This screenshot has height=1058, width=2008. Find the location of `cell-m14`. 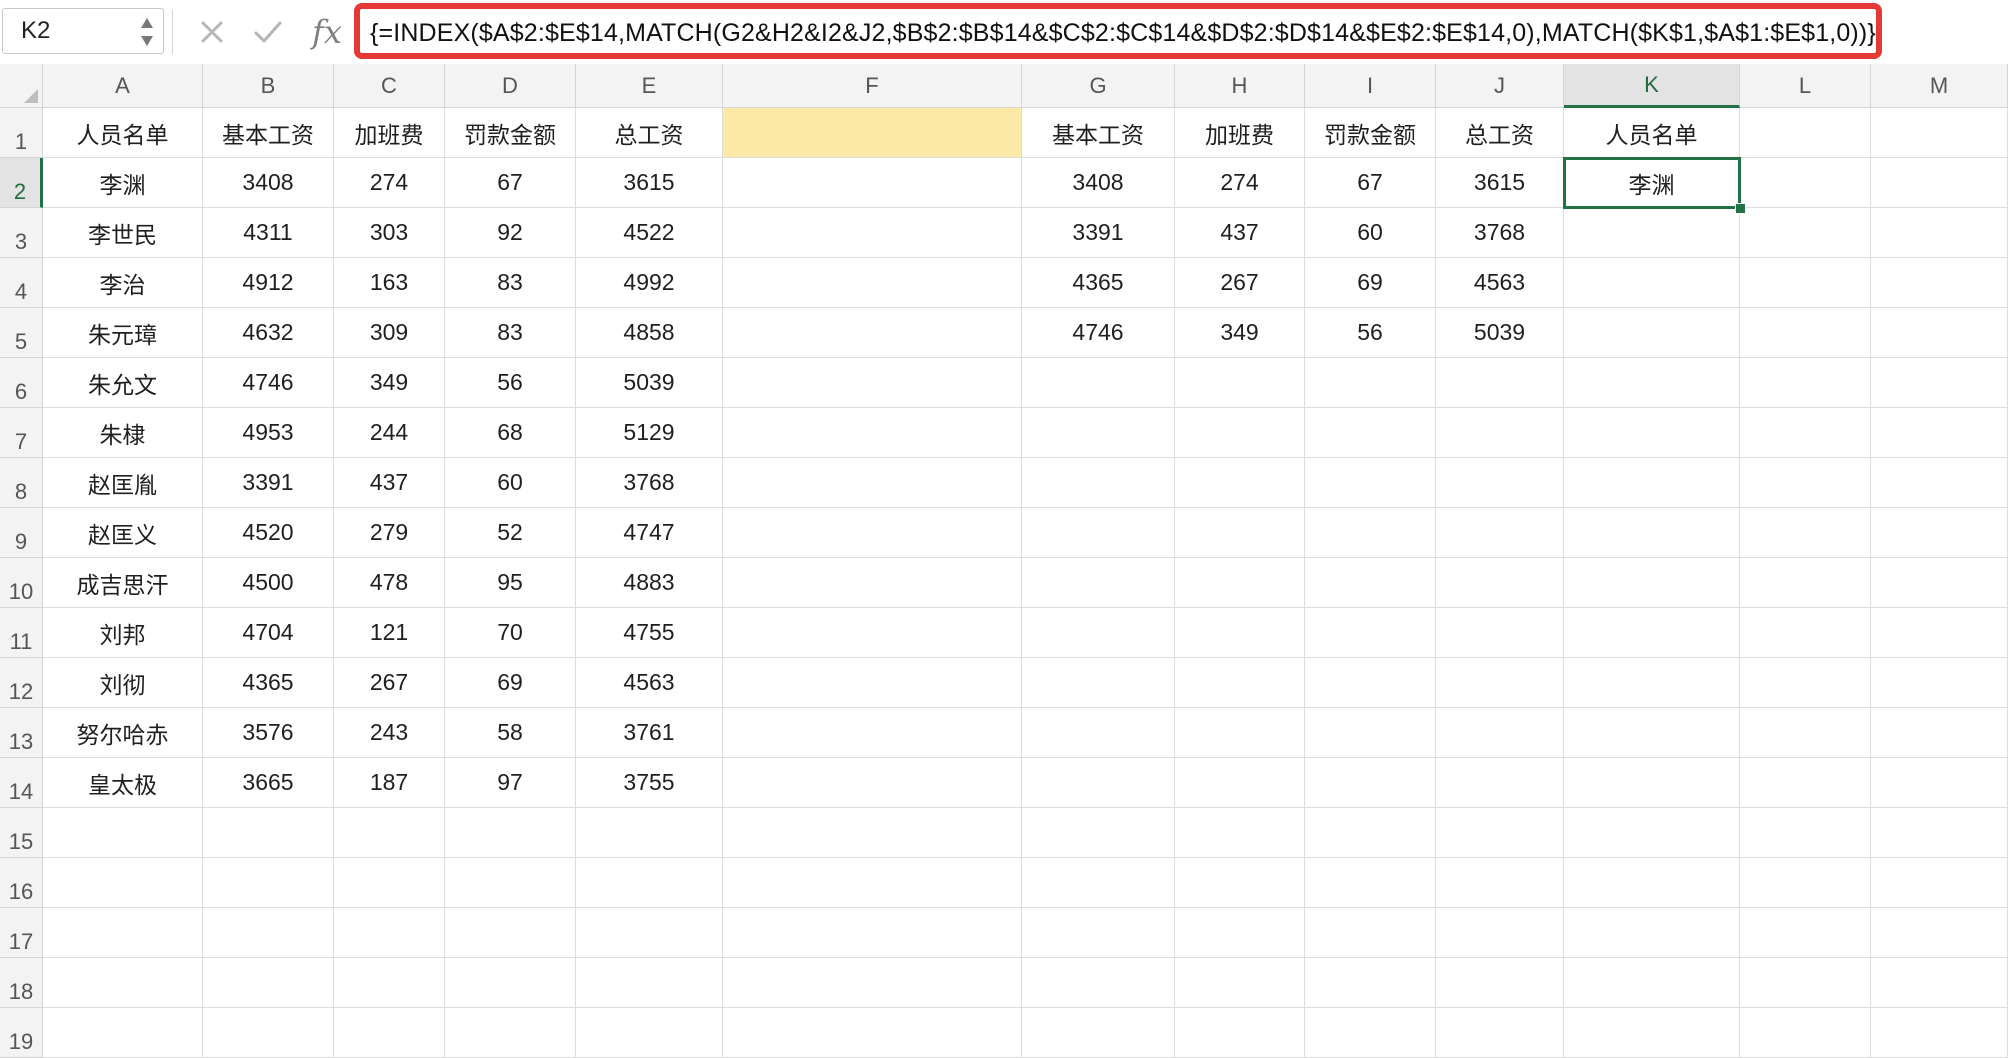

cell-m14 is located at coordinates (1939, 783).